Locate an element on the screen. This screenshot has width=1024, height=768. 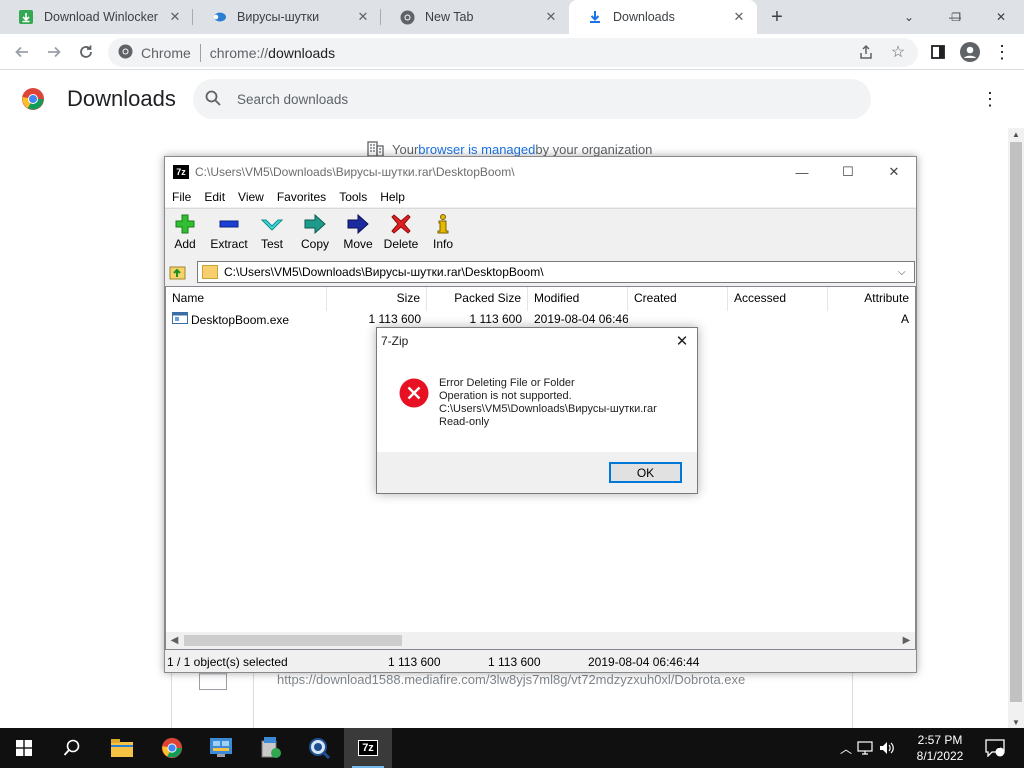
tab-new-tab: New Tab ✕ is located at coordinates (475, 17).